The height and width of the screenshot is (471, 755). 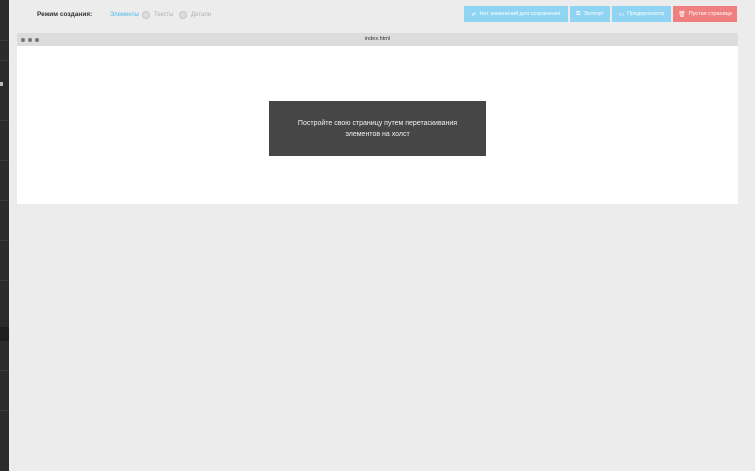 What do you see at coordinates (164, 15) in the screenshot?
I see `mode-radio-label: Тексты` at bounding box center [164, 15].